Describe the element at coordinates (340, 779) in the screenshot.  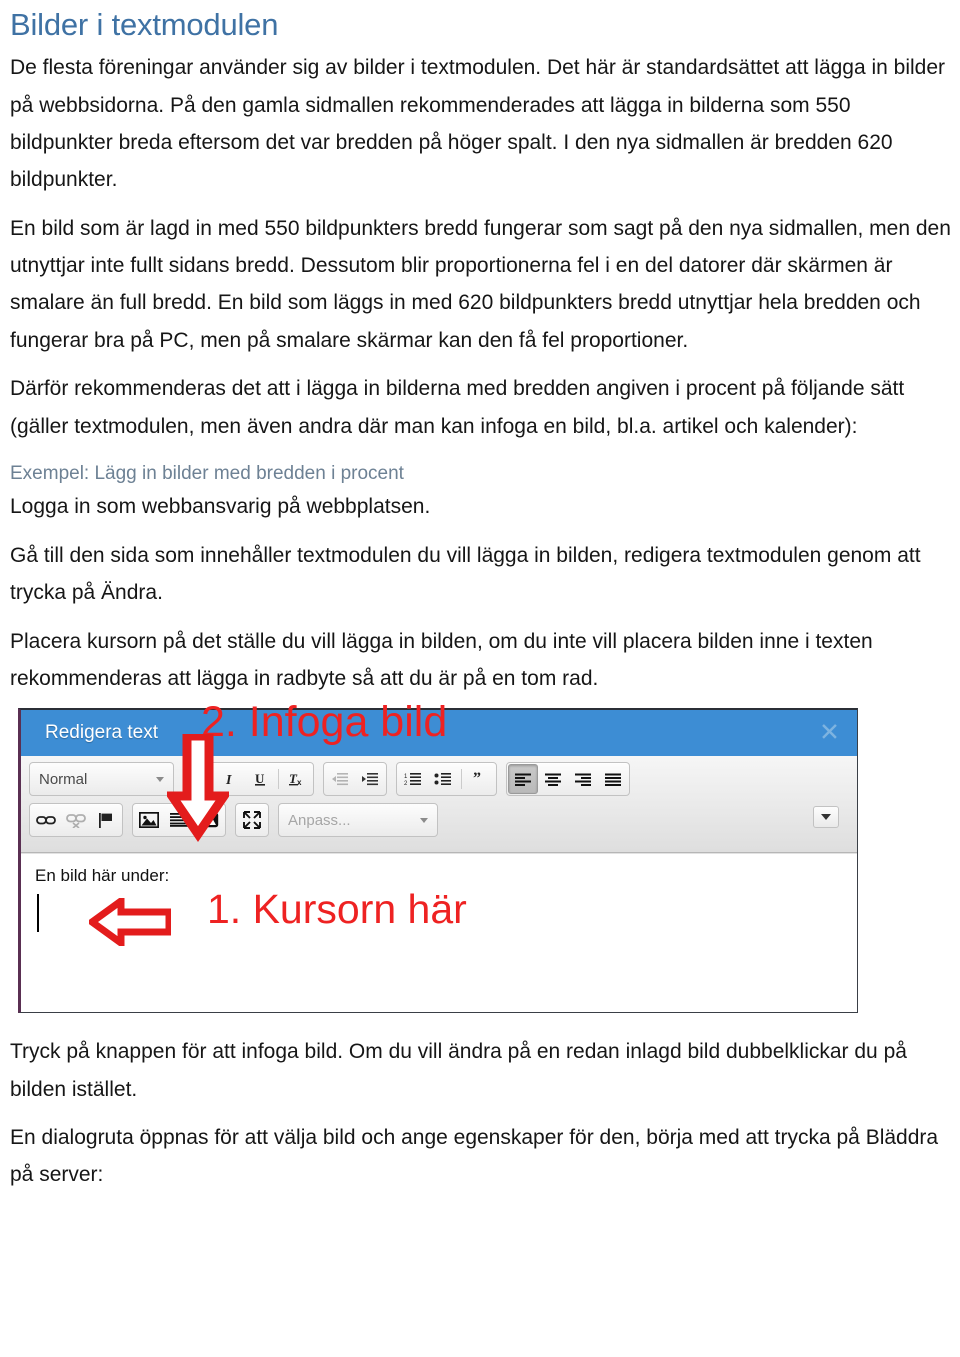
I see `decrease-indent-button` at that location.